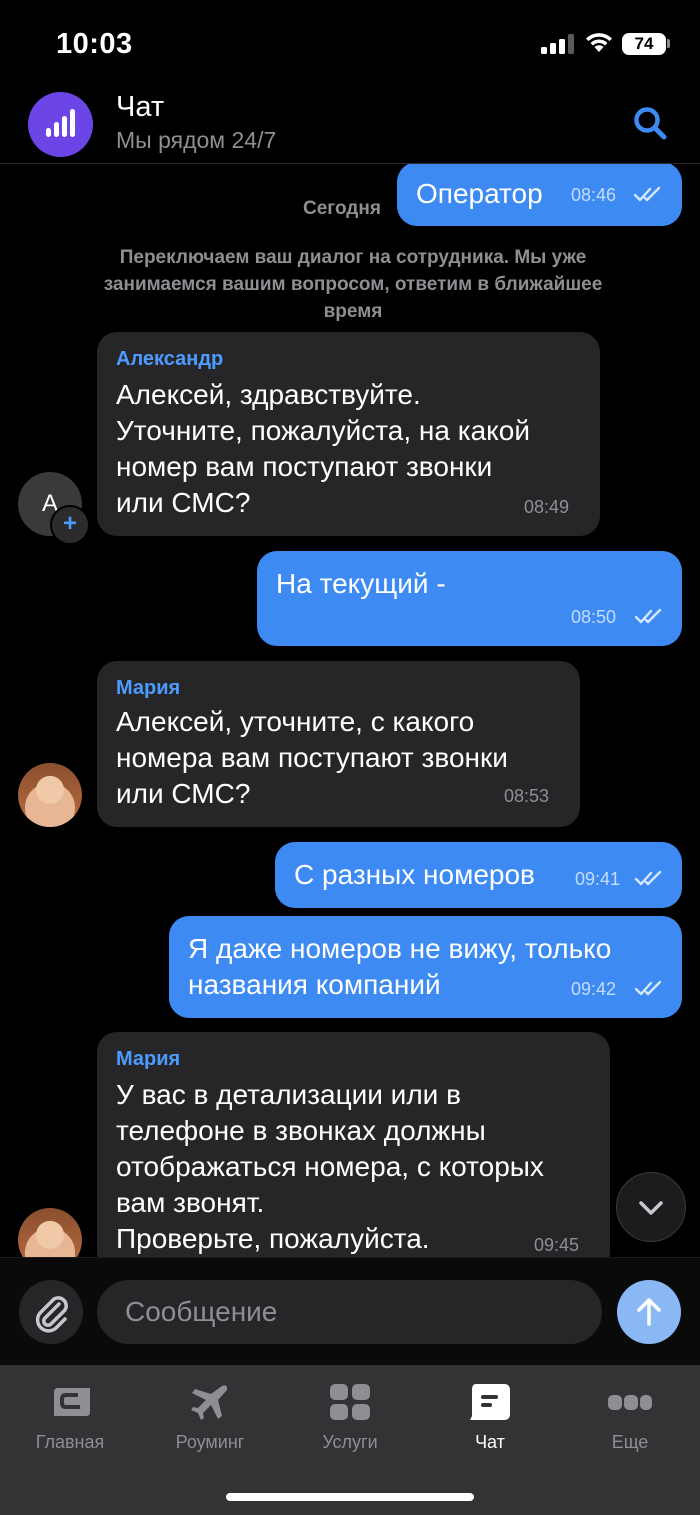 The image size is (700, 1515). I want to click on message-text: На текущий -, so click(361, 583).